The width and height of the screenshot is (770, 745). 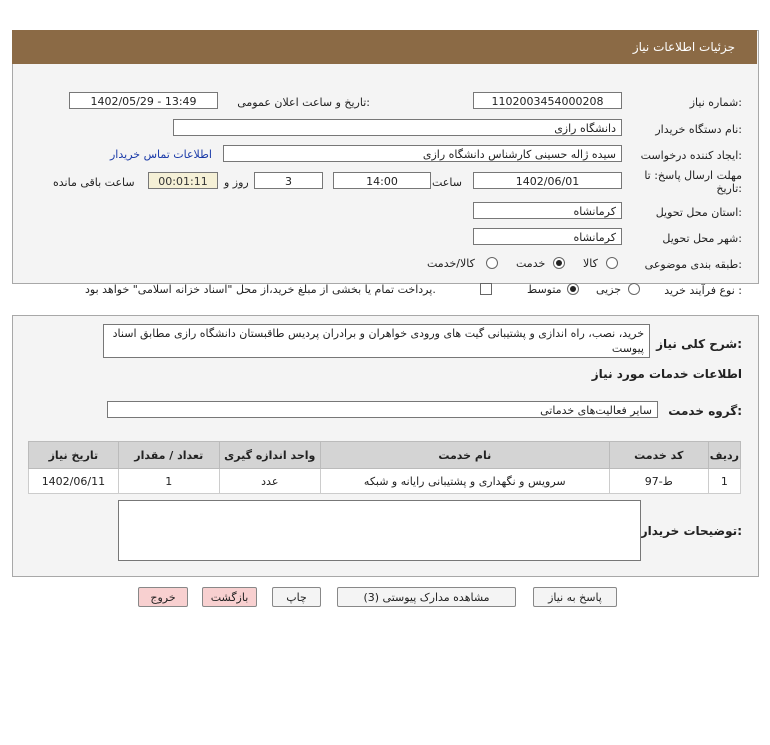 I want to click on province-label: استان محل تحویل:, so click(x=698, y=212).